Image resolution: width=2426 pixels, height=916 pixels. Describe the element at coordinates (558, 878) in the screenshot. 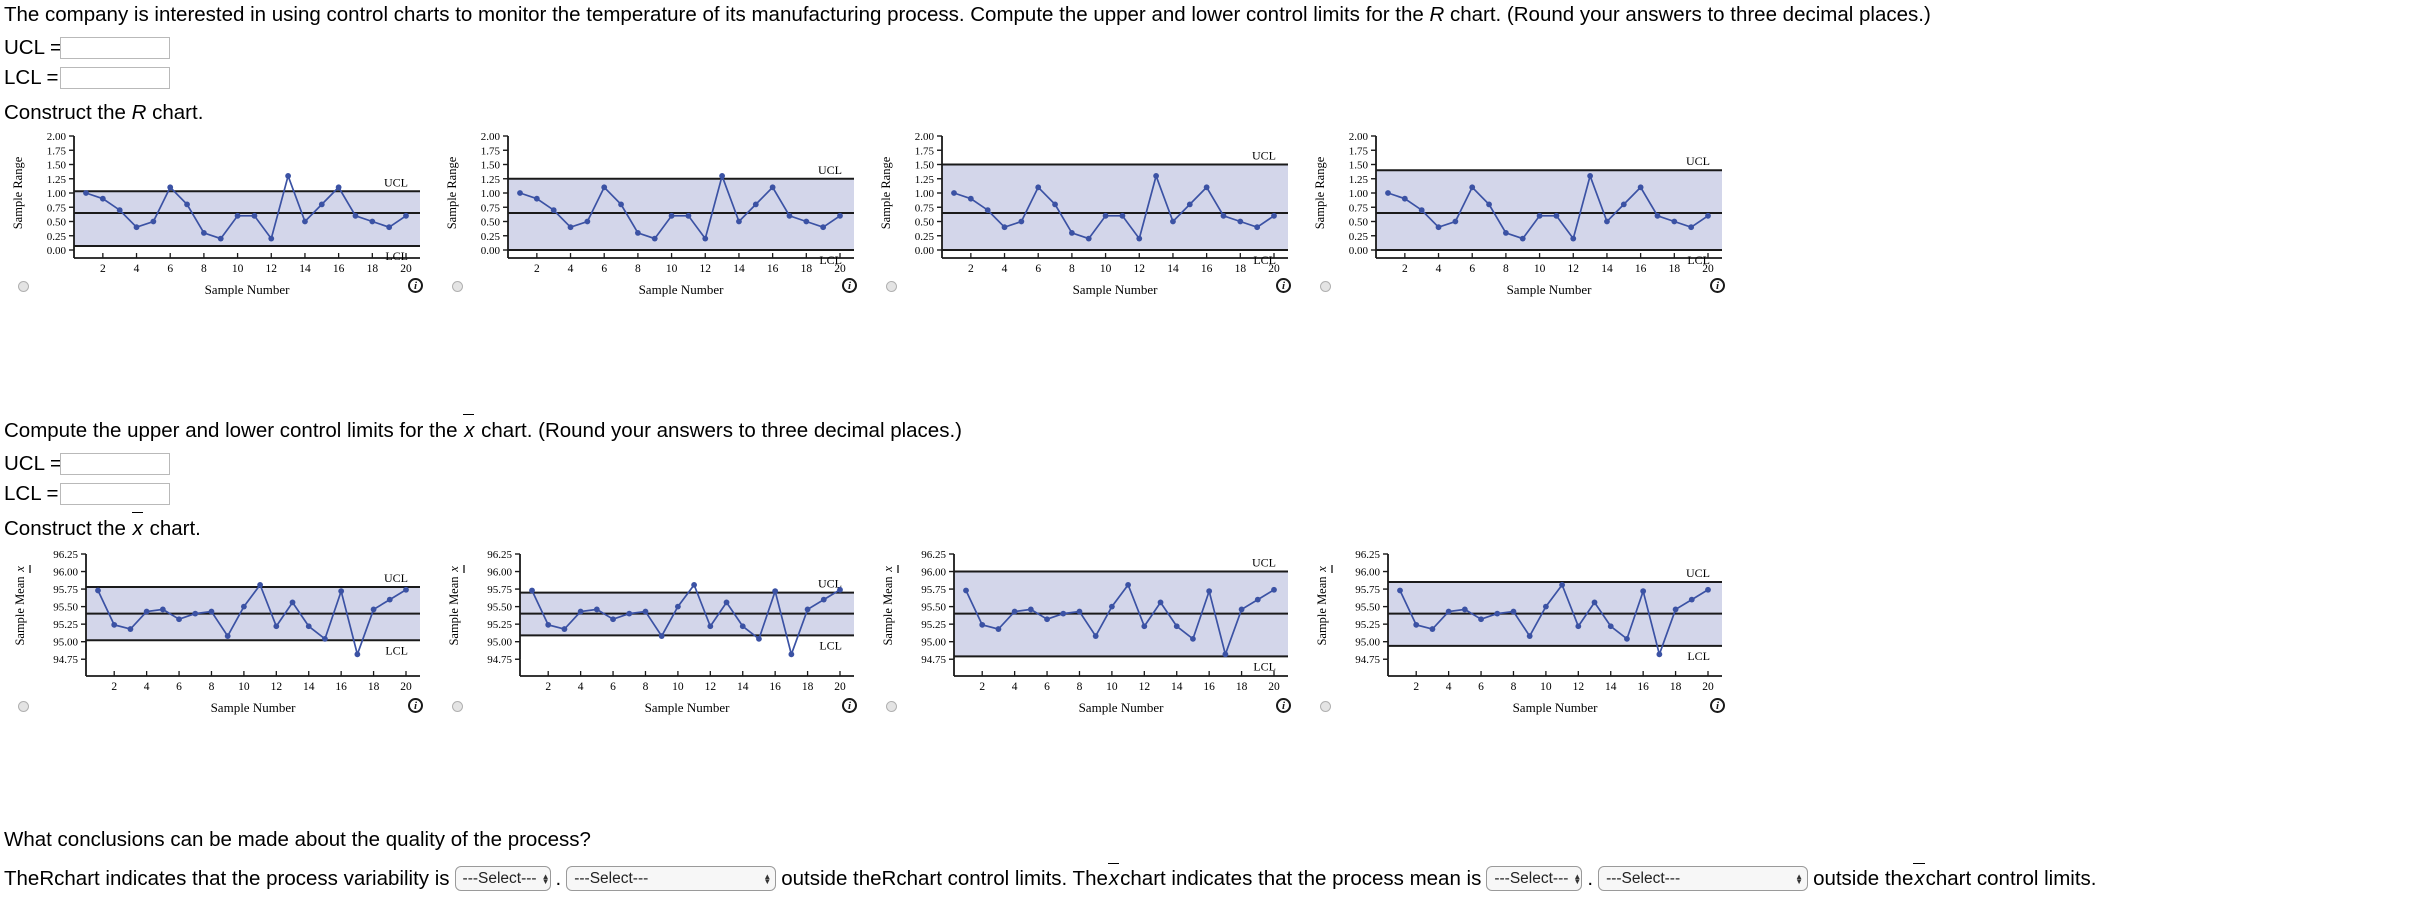

I see `concl-period-1: .` at that location.